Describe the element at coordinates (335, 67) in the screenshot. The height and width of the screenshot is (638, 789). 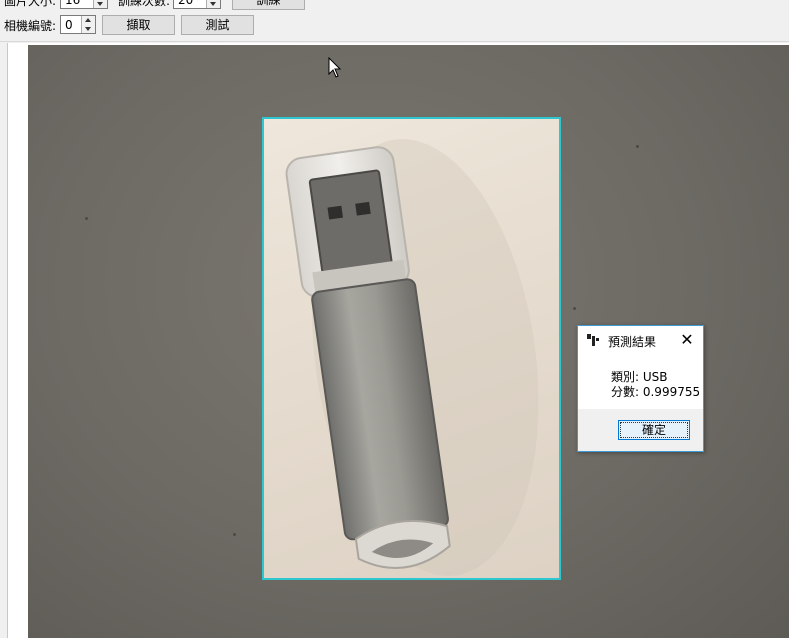
I see `mouse-cursor-icon` at that location.